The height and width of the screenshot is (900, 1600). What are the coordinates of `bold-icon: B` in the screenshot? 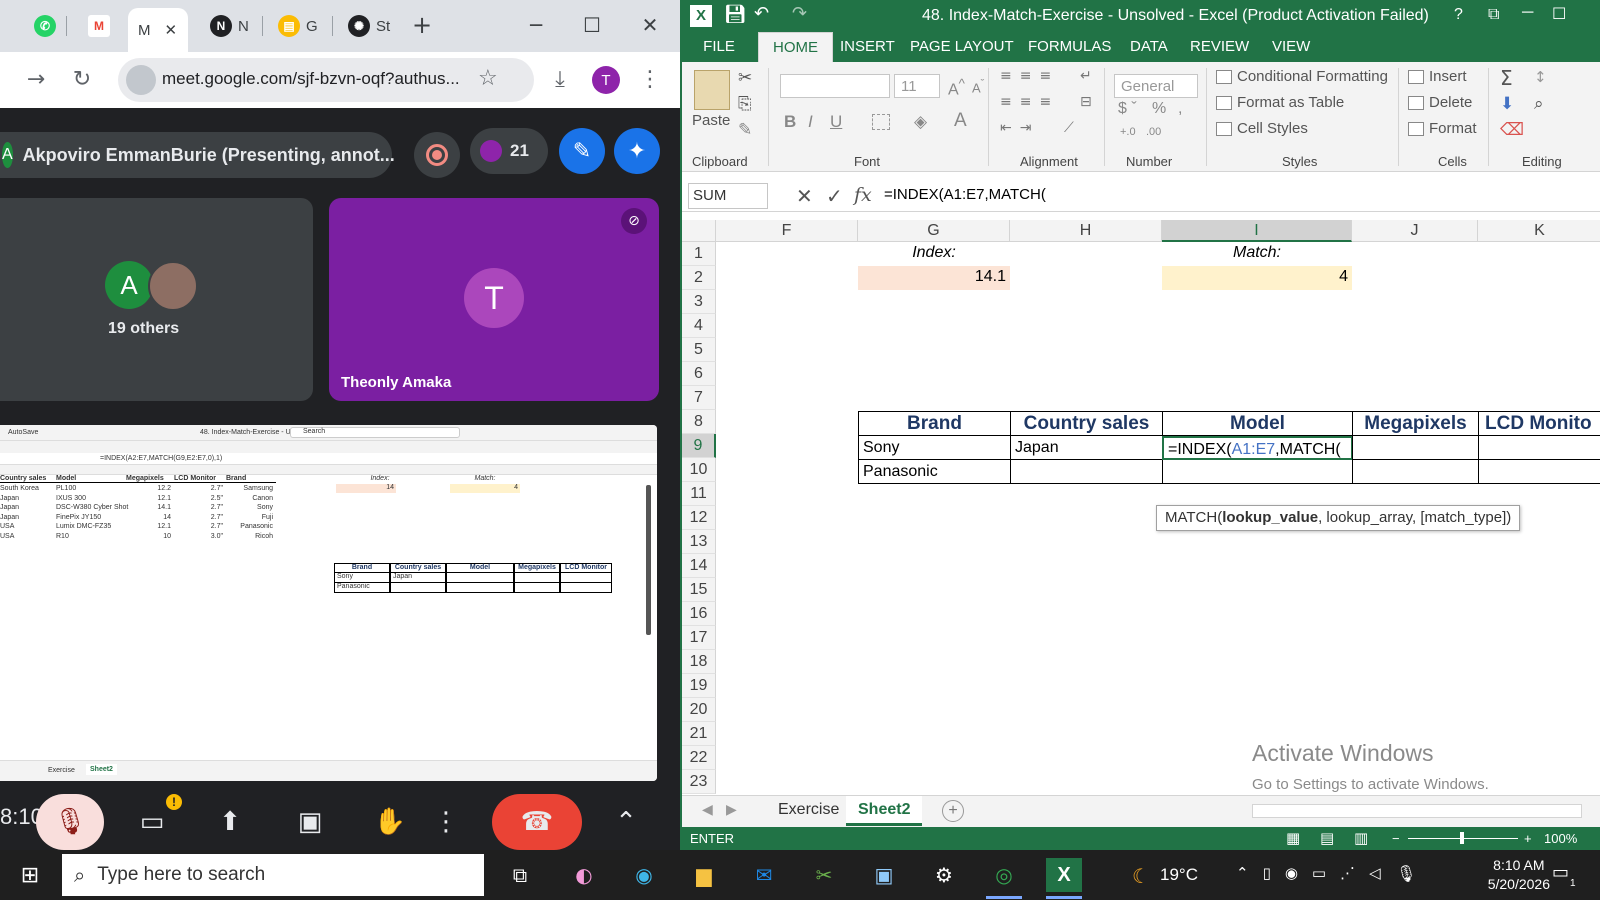 It's located at (790, 122).